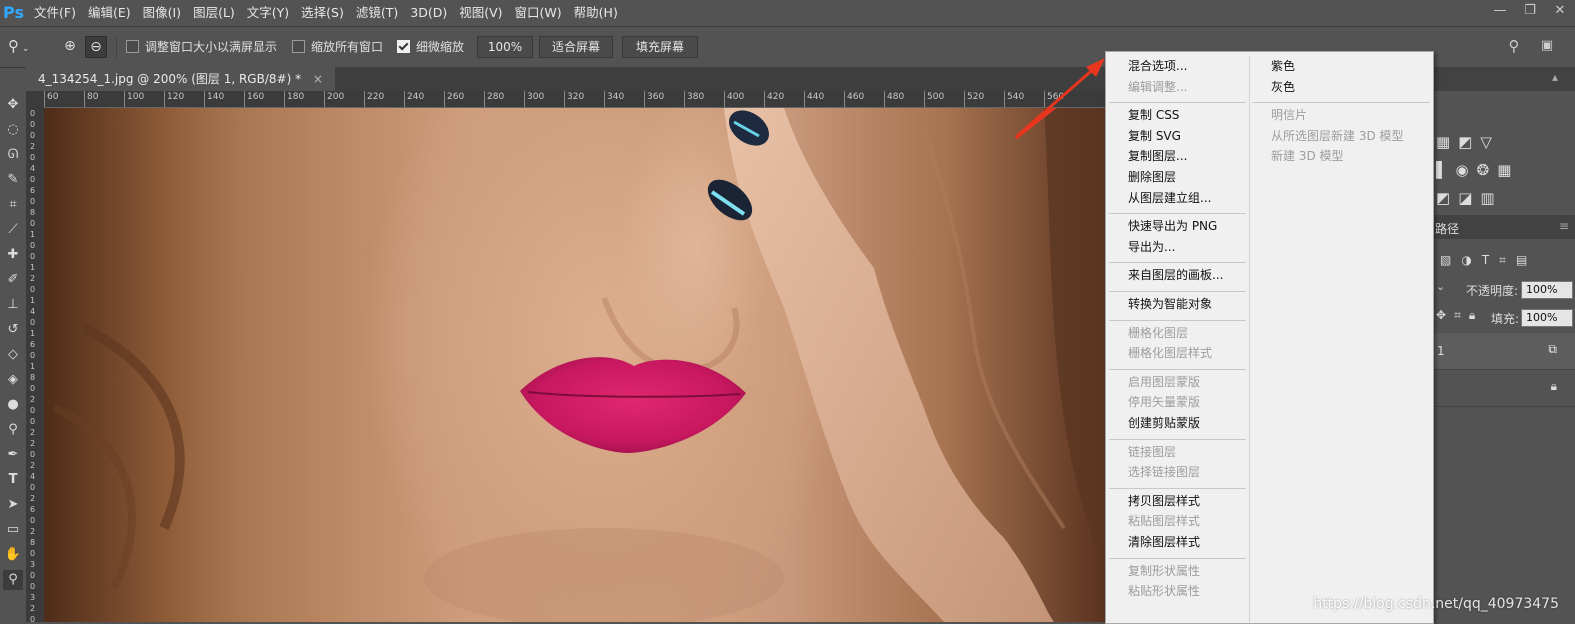 The image size is (1575, 624). Describe the element at coordinates (13, 580) in the screenshot. I see `zoom-tool-icon: ⚲` at that location.